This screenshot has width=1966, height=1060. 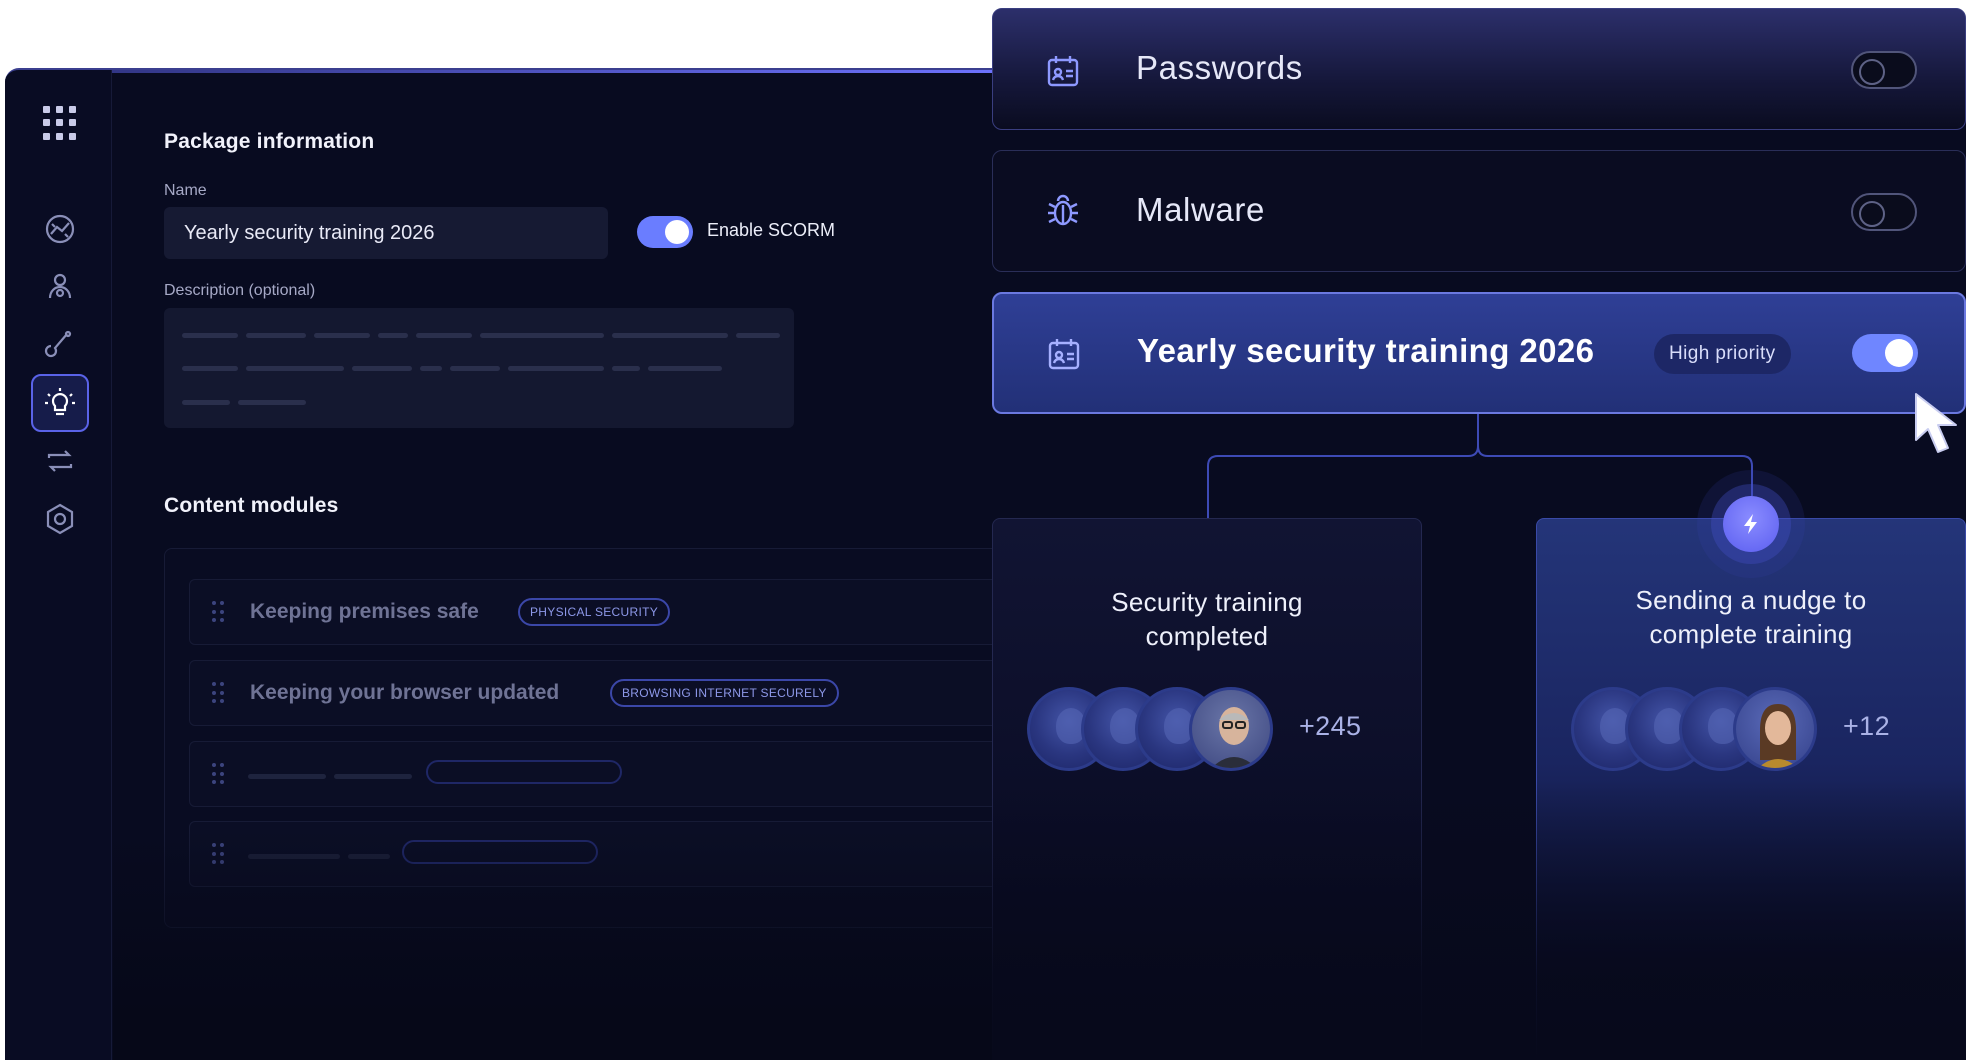 I want to click on users-icon, so click(x=60, y=287).